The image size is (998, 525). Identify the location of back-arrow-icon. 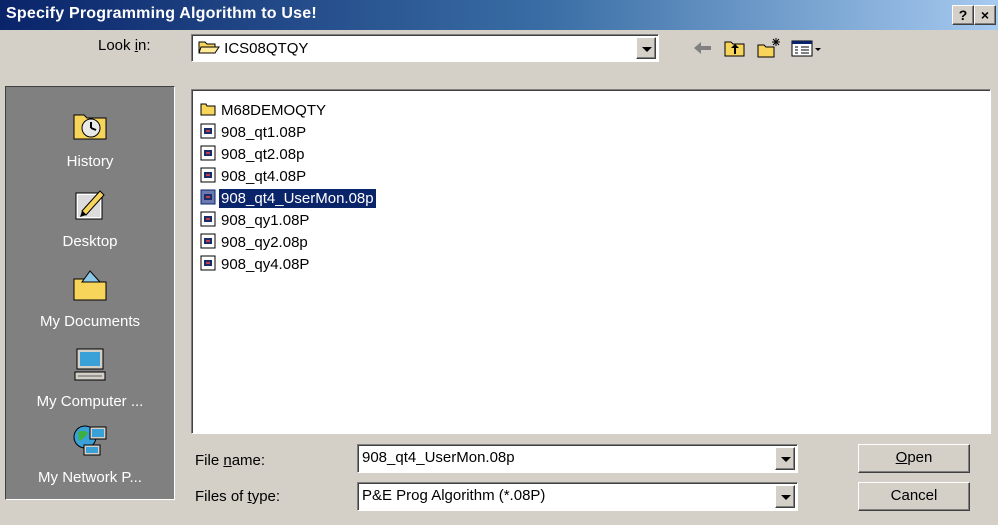
(702, 48).